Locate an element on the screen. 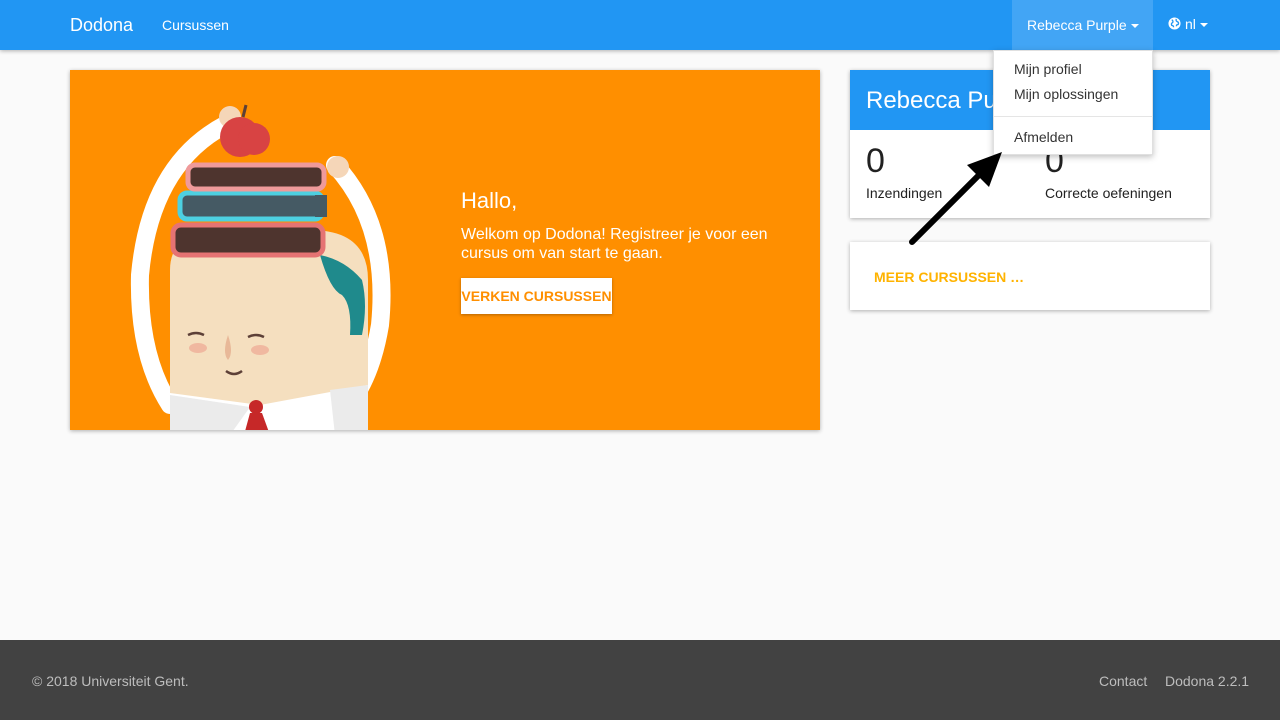 The height and width of the screenshot is (720, 1280). menu-item-solutions: Mijn oplossingen is located at coordinates (1066, 94).